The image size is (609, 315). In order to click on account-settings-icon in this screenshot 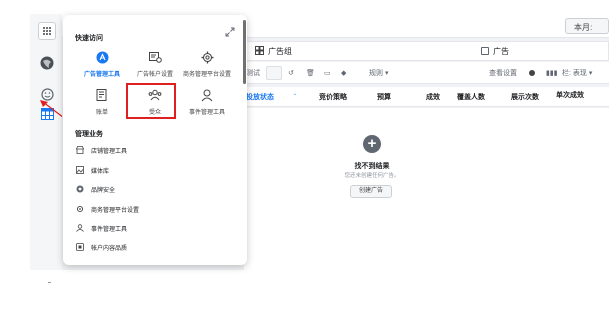, I will do `click(155, 57)`.